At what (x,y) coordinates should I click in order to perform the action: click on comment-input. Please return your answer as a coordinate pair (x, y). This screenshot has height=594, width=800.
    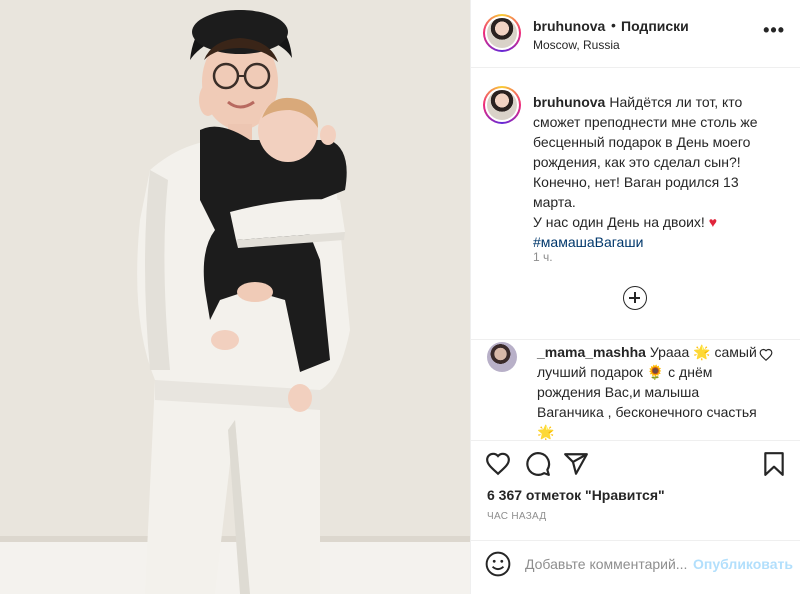
    Looking at the image, I should click on (606, 564).